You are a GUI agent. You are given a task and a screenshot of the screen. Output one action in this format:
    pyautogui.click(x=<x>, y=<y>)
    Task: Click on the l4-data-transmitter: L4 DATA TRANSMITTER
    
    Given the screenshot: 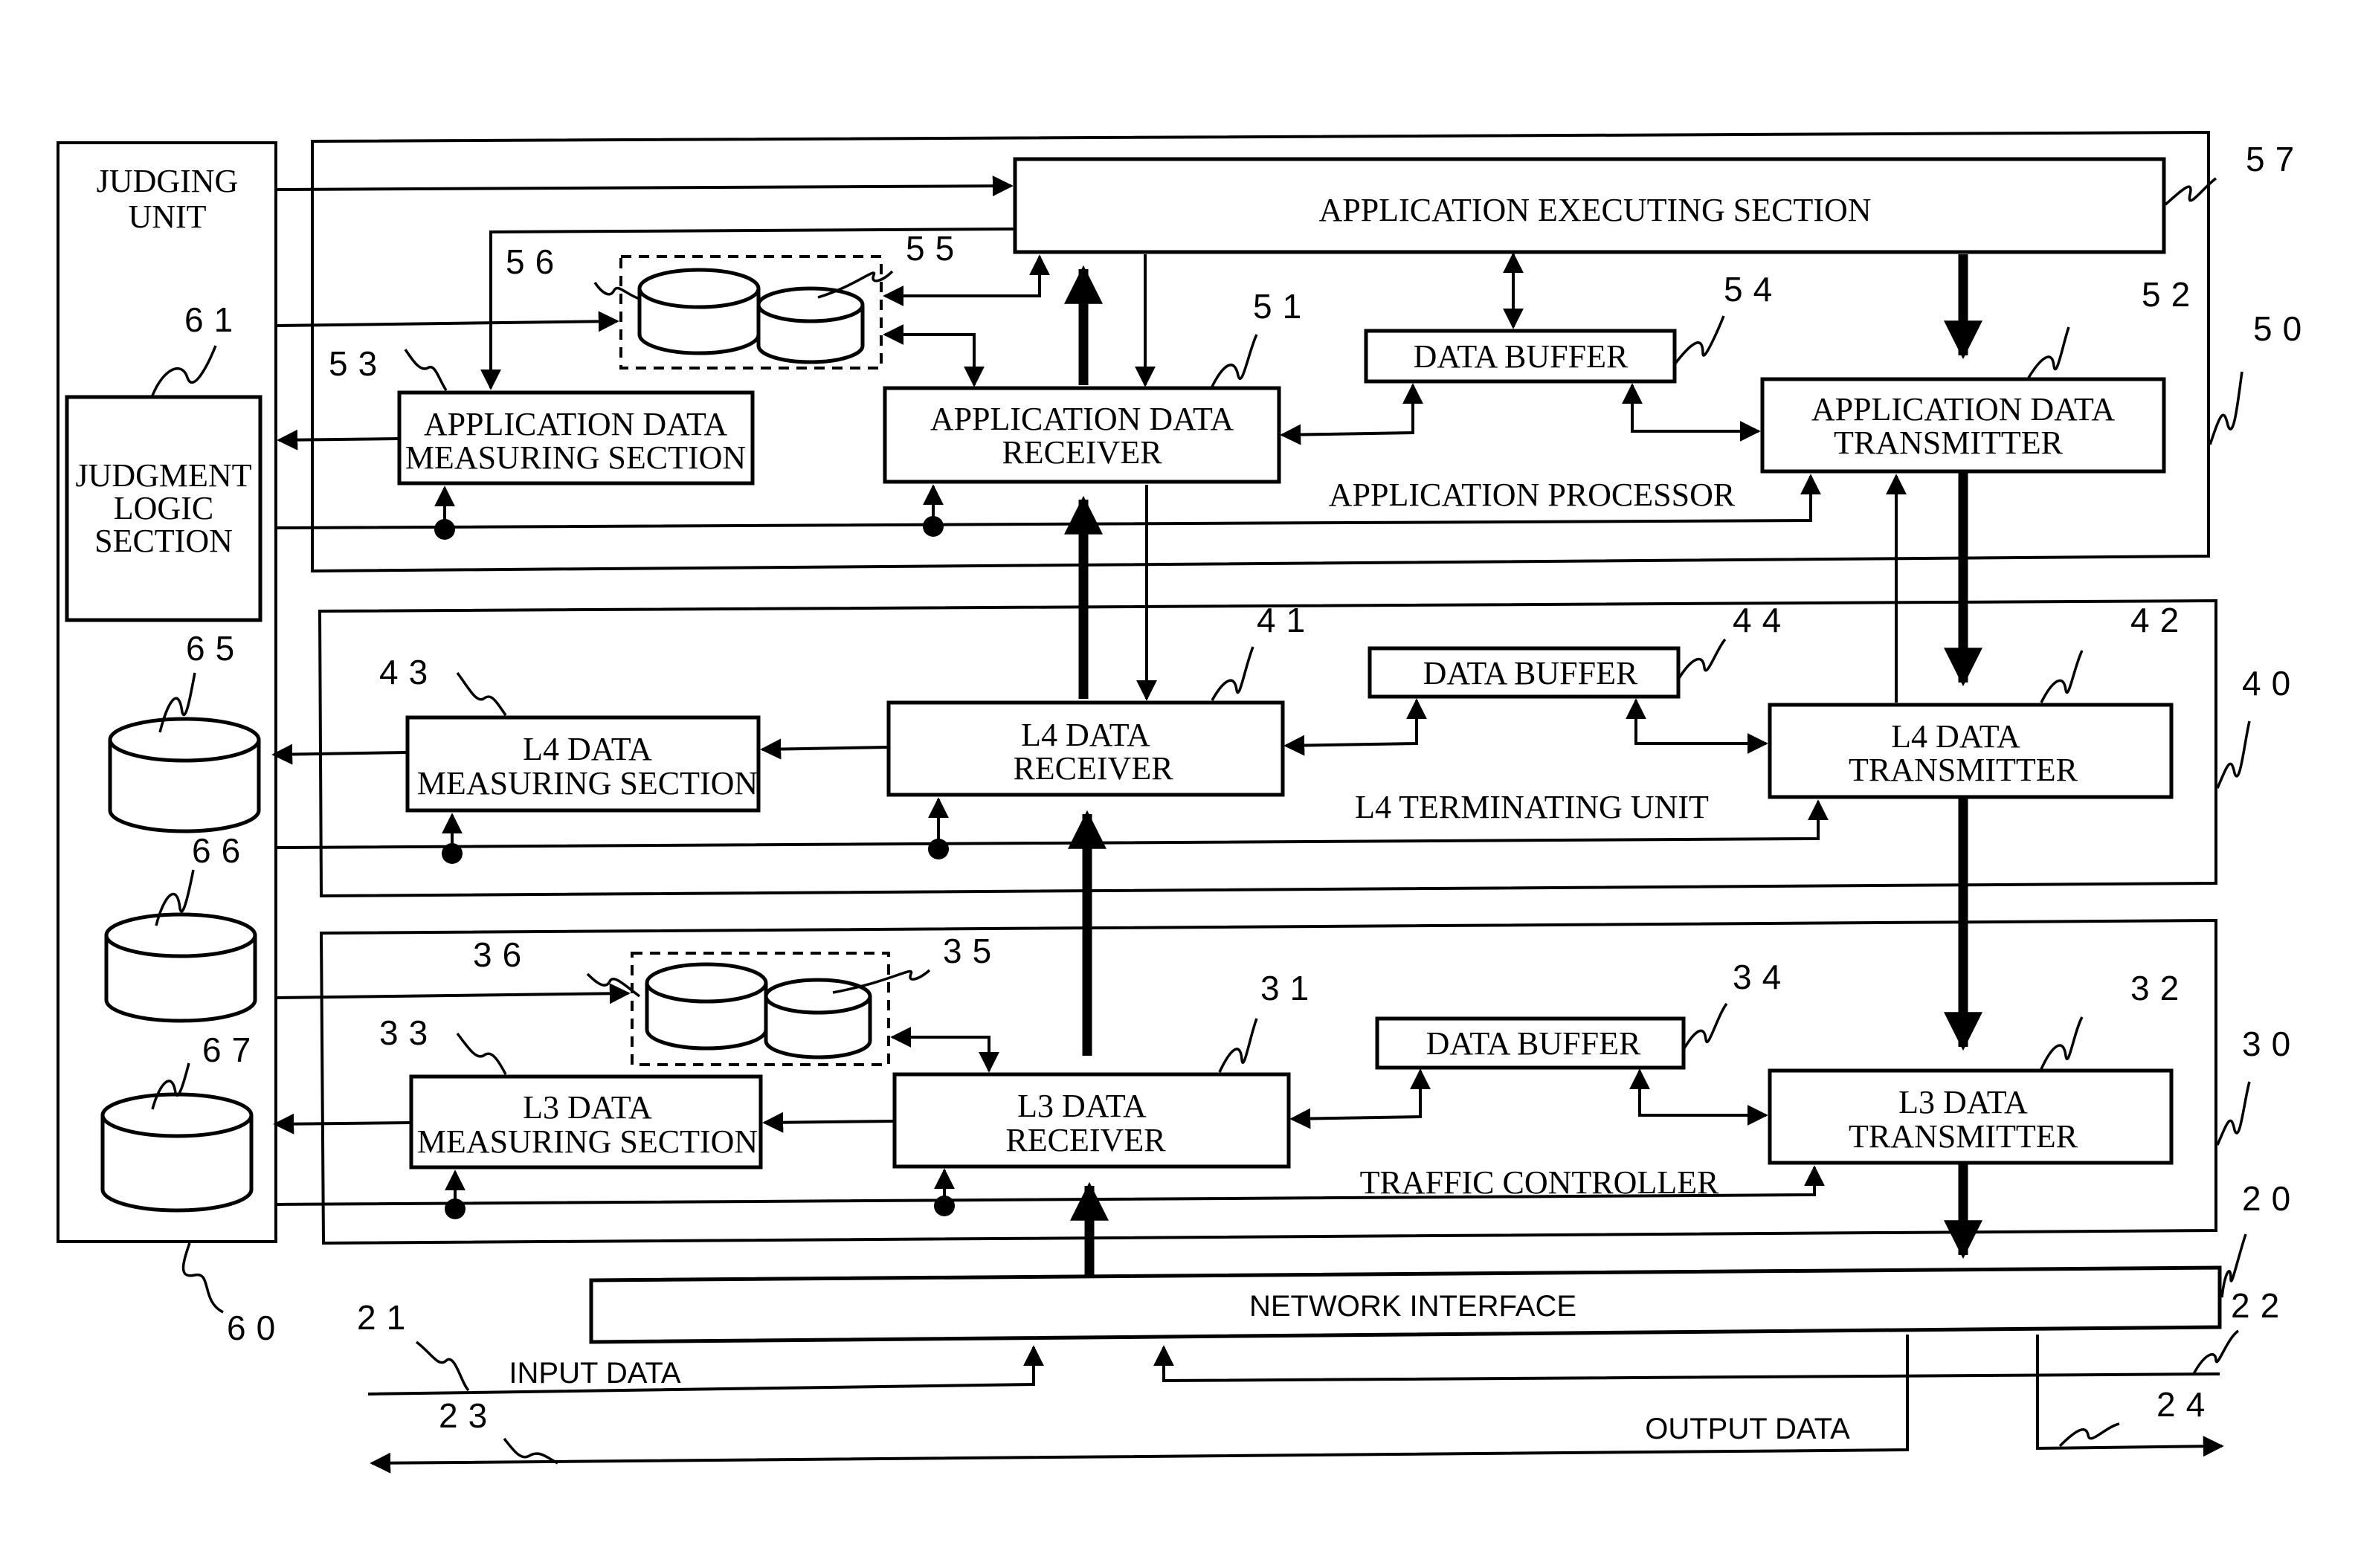 What is the action you would take?
    pyautogui.click(x=1971, y=751)
    